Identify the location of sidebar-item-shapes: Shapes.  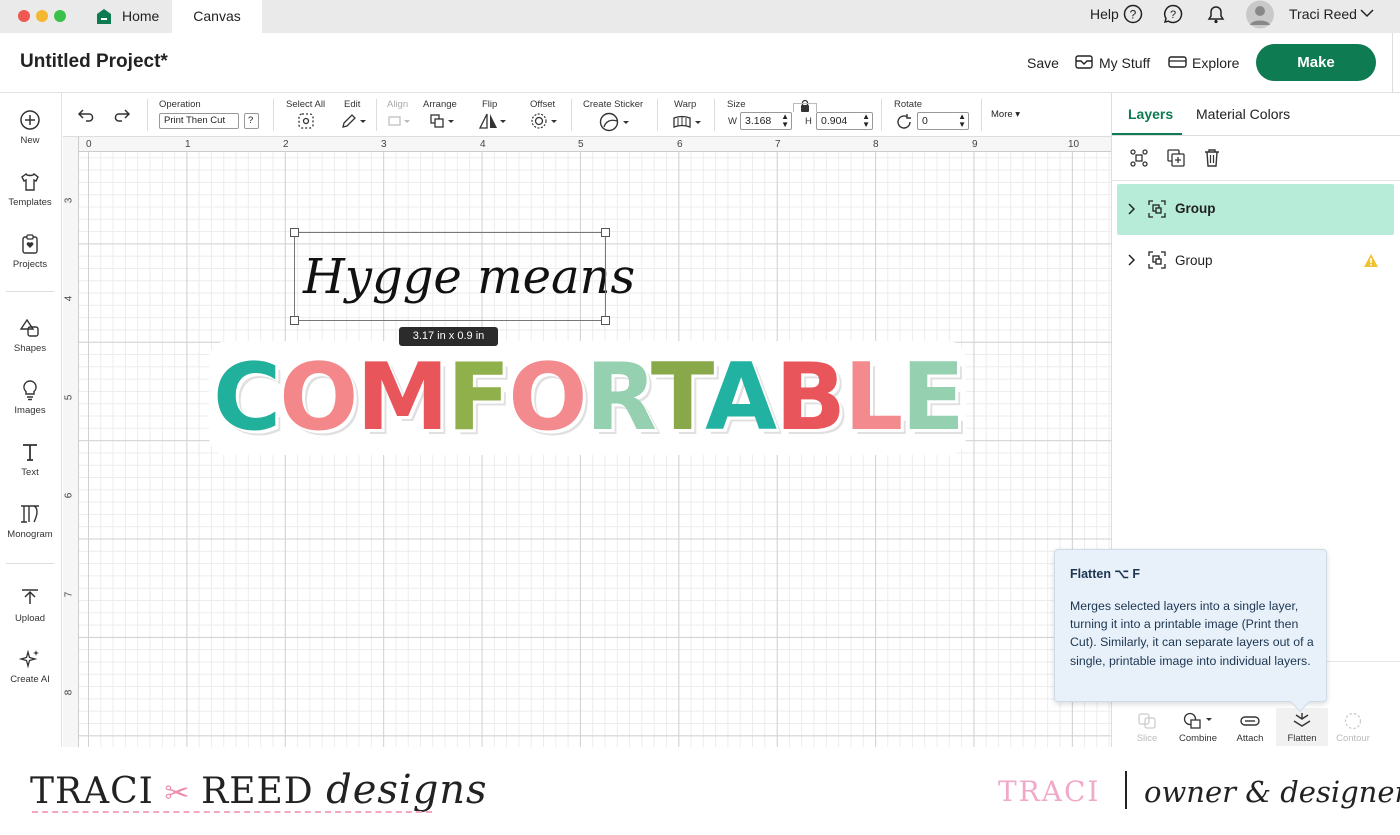
(30, 335).